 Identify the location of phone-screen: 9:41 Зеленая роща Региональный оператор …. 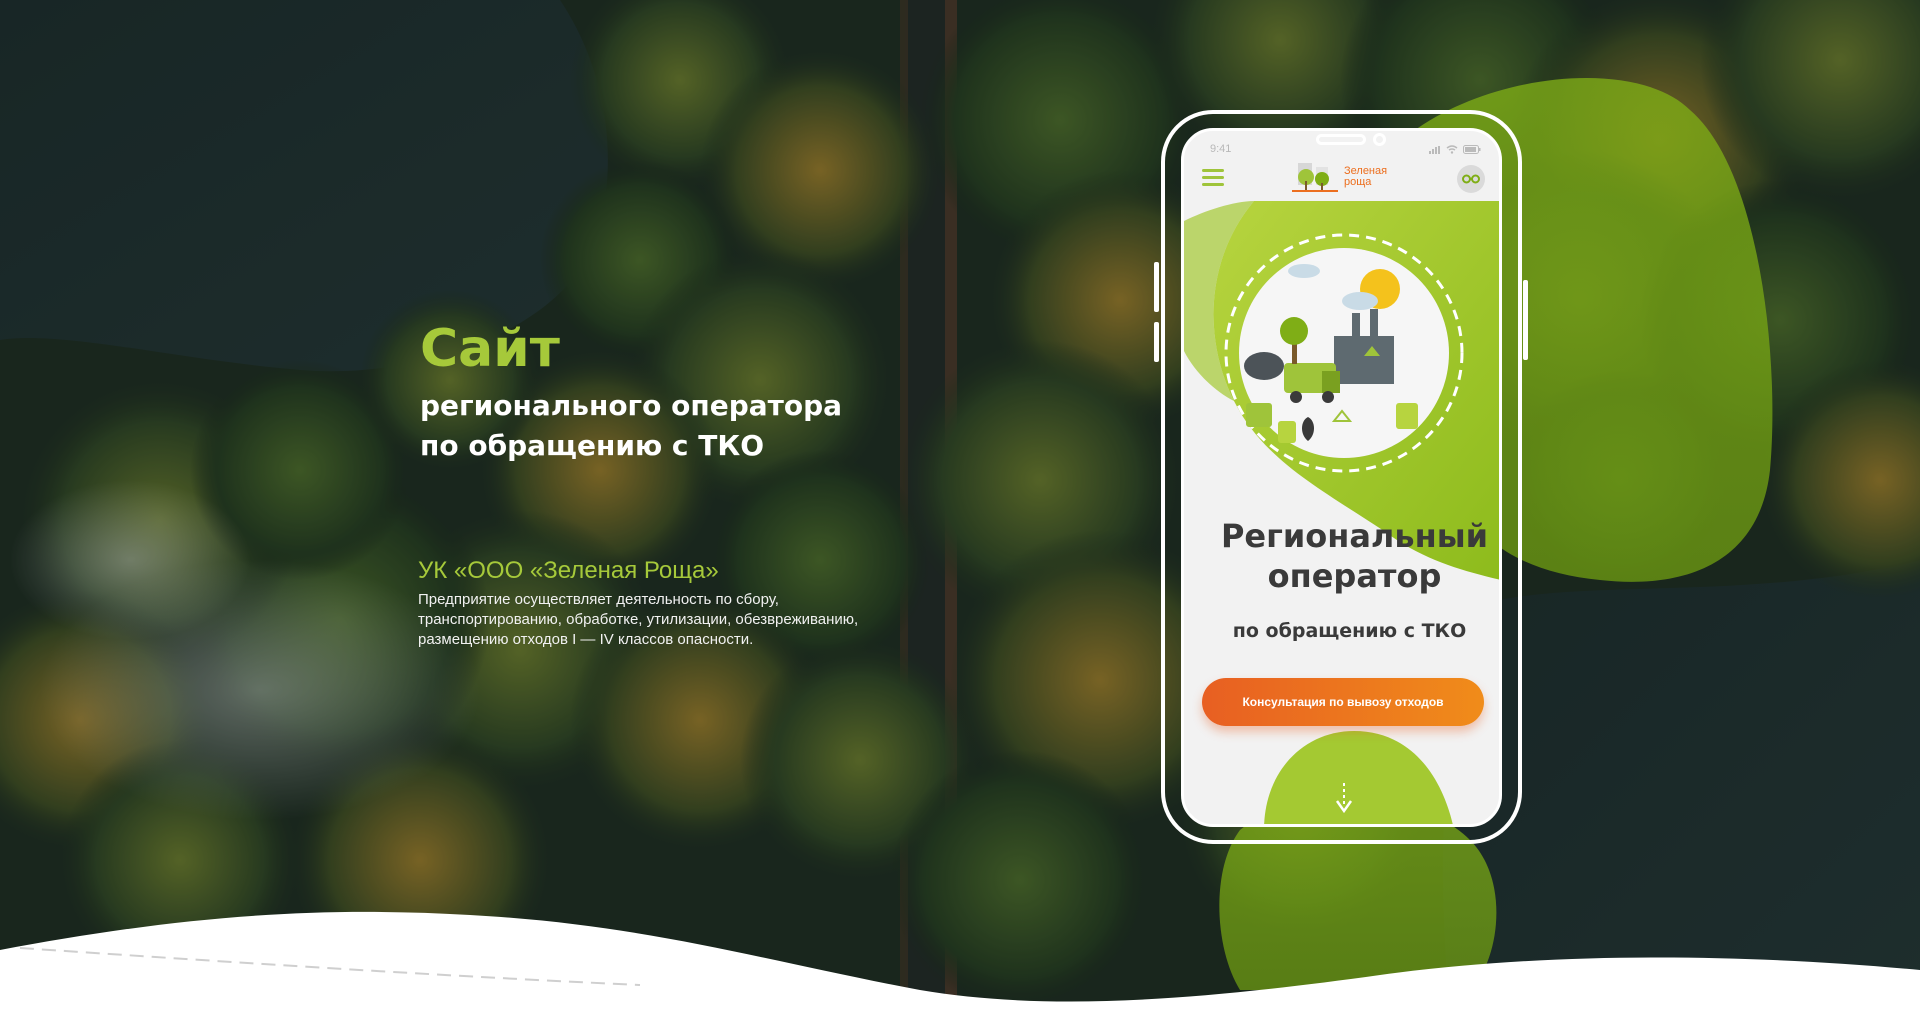
(1341, 477).